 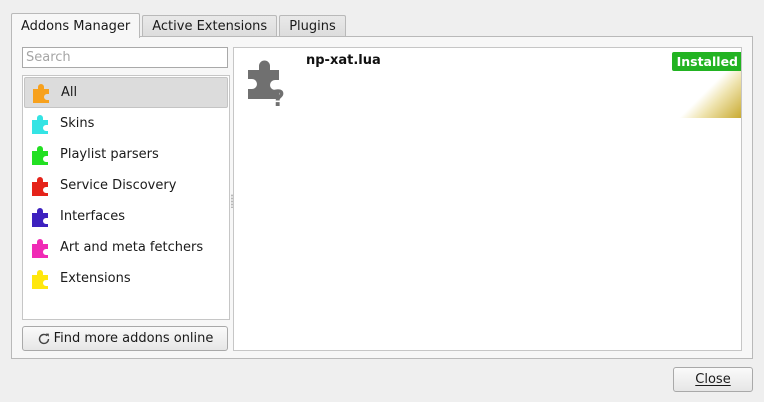 What do you see at coordinates (95, 278) in the screenshot?
I see `category-label: Extensions` at bounding box center [95, 278].